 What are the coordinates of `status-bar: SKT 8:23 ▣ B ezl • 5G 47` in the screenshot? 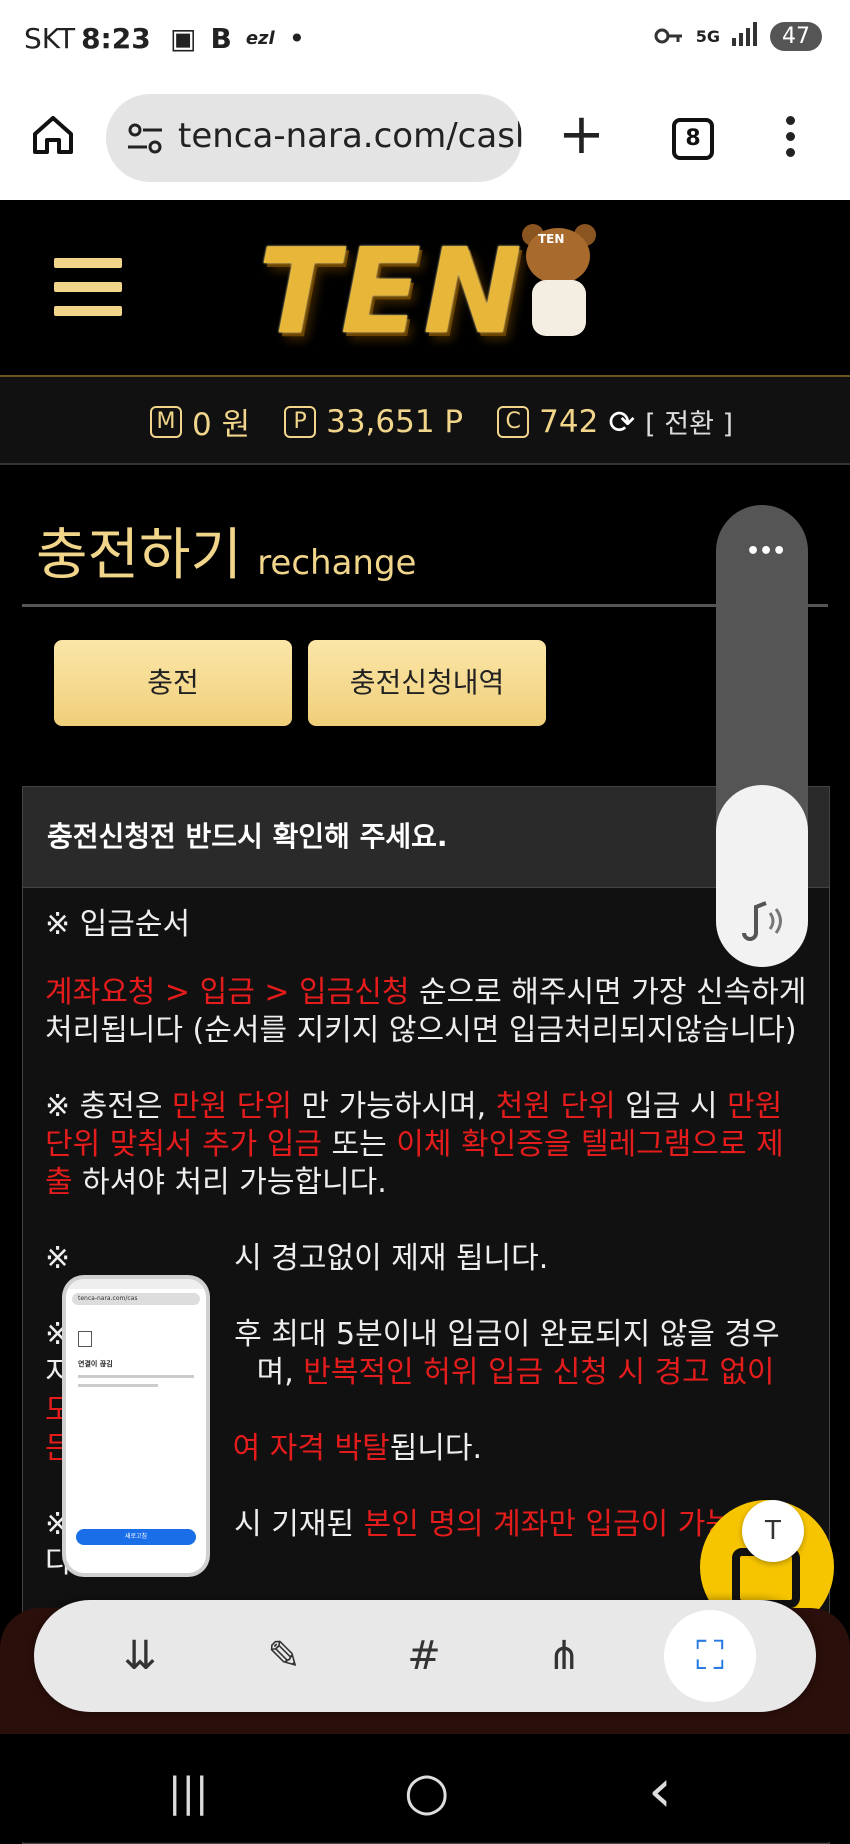 It's located at (425, 41).